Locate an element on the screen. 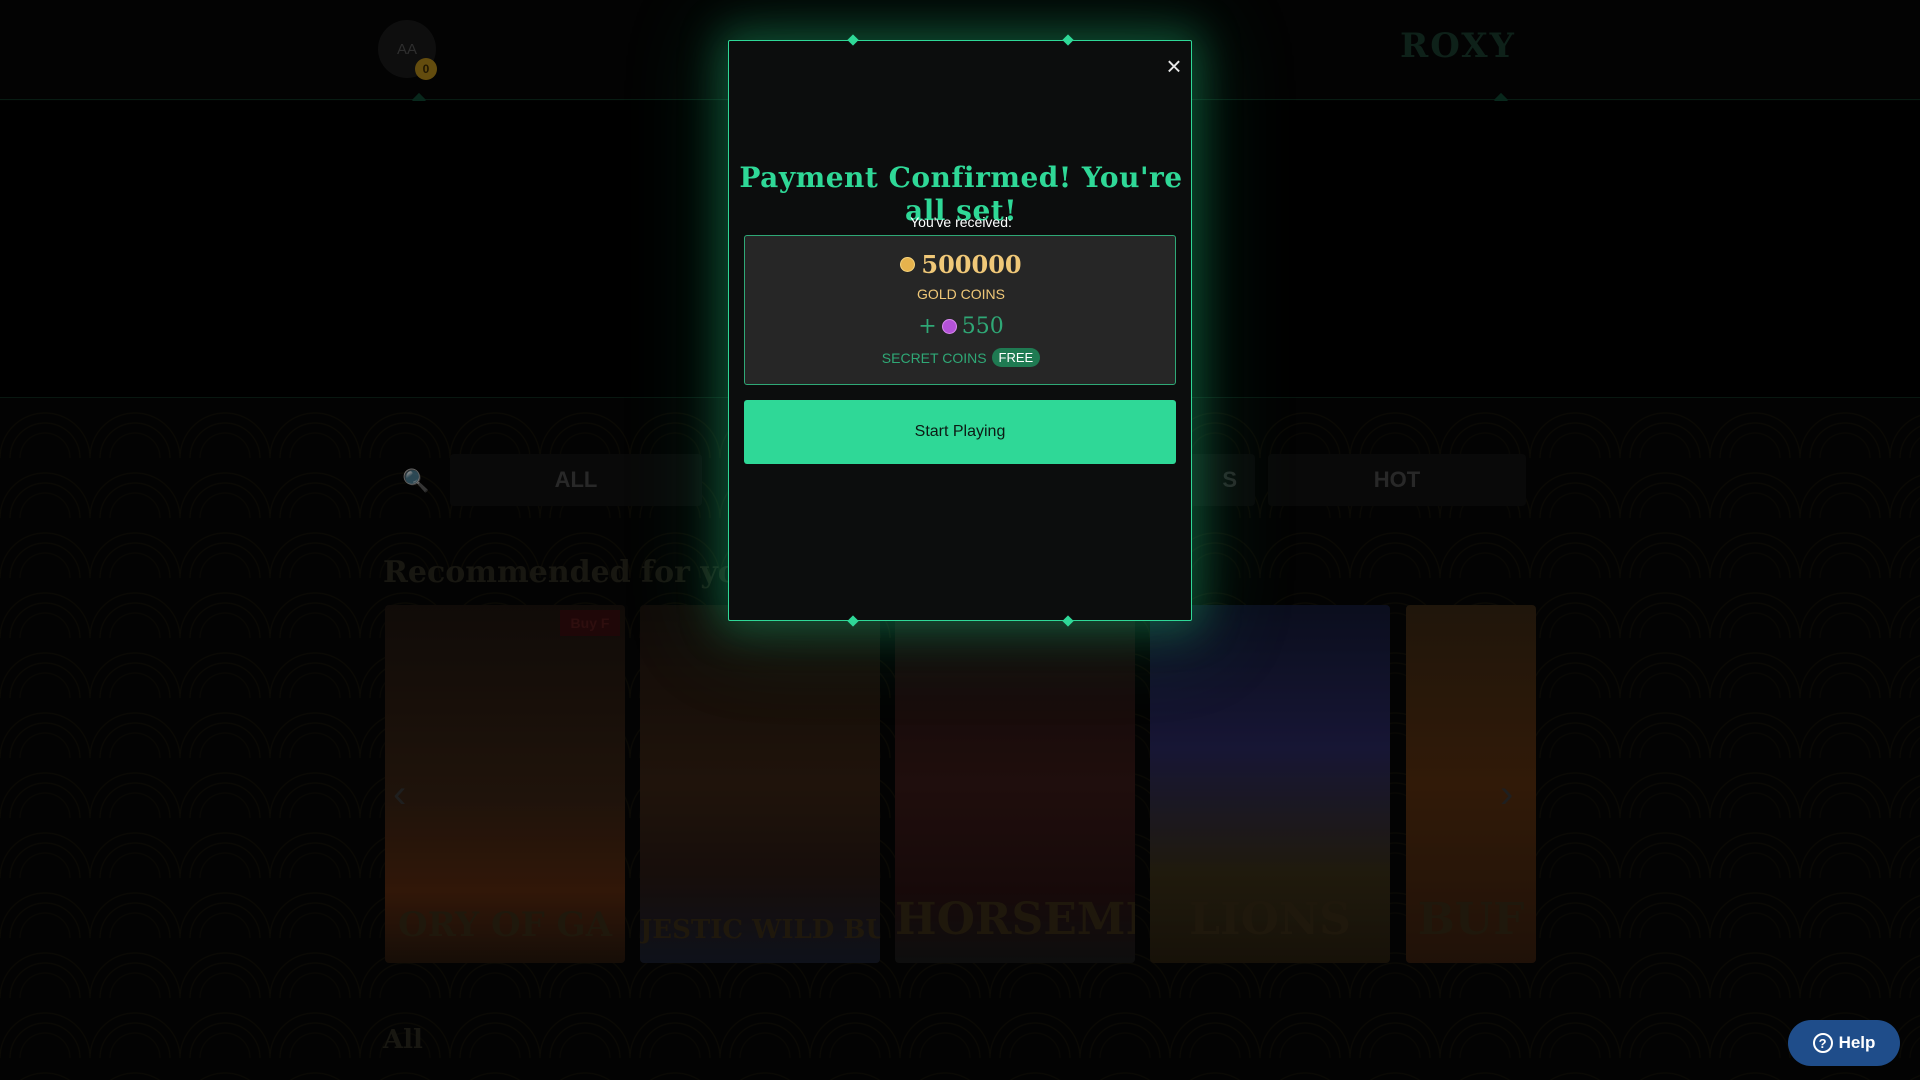 The height and width of the screenshot is (1080, 1920). plus-sign: + is located at coordinates (927, 326).